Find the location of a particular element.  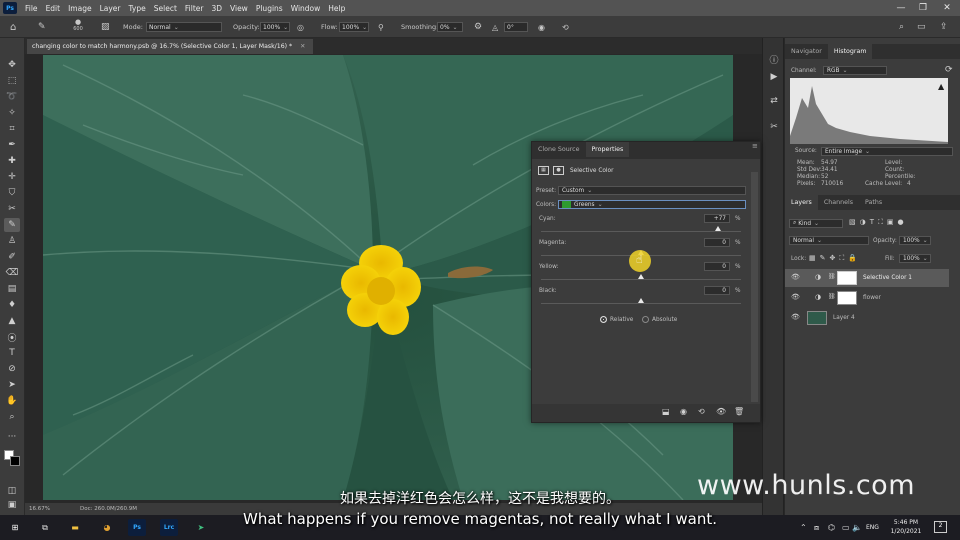

menu-3d: 3D is located at coordinates (216, 8).